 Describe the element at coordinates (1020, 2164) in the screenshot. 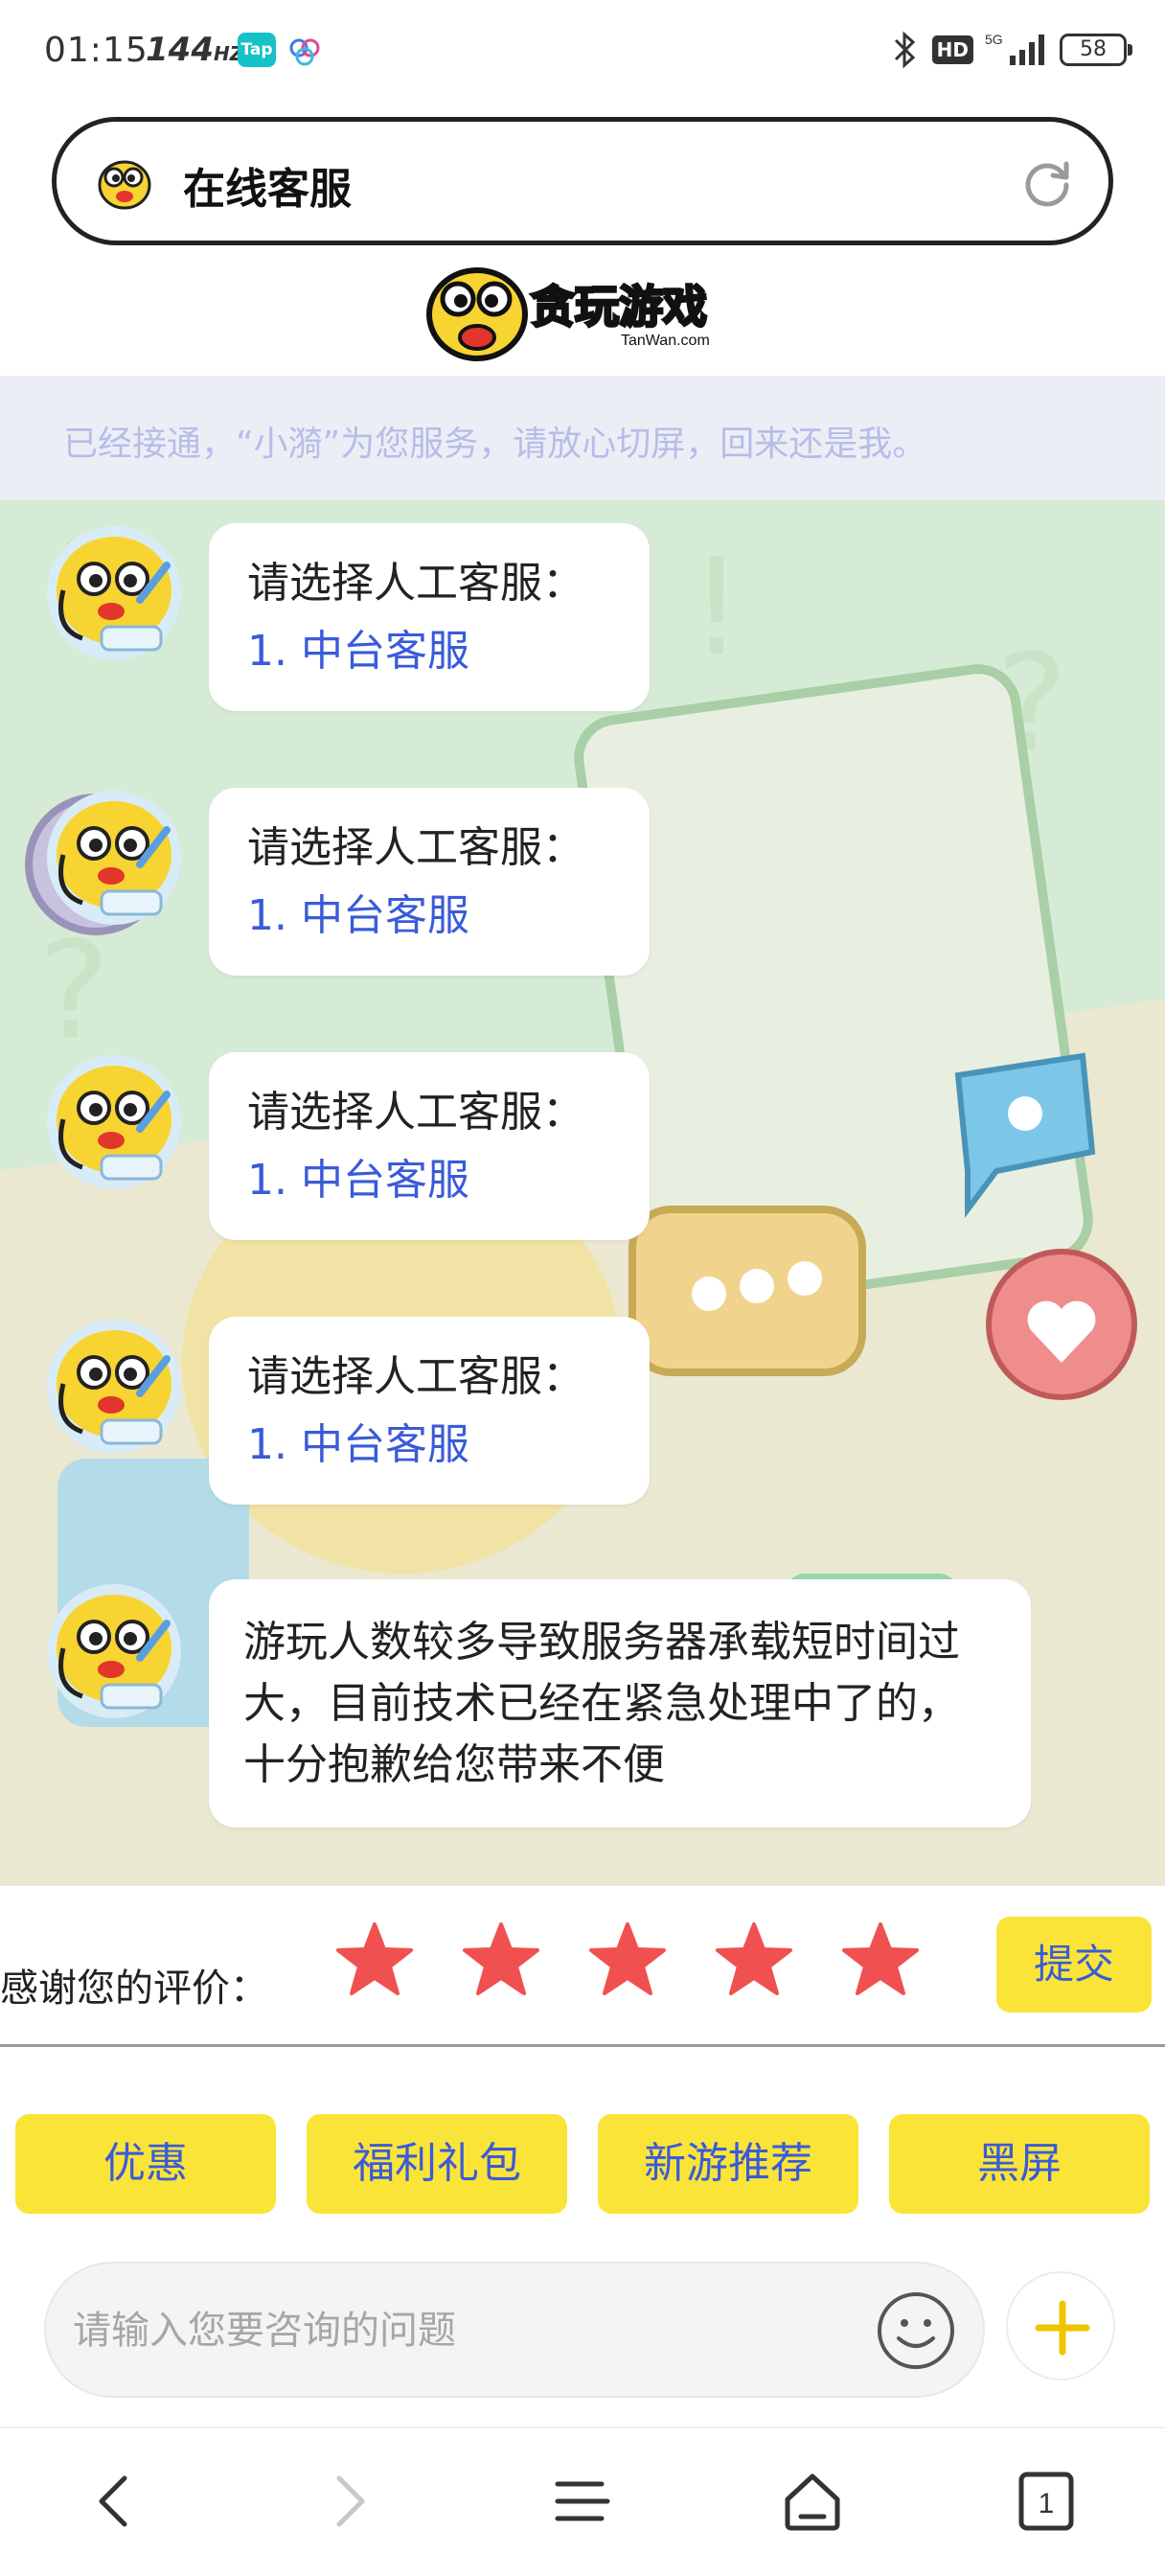

I see `quick-button-black-screen: 黑屏` at that location.